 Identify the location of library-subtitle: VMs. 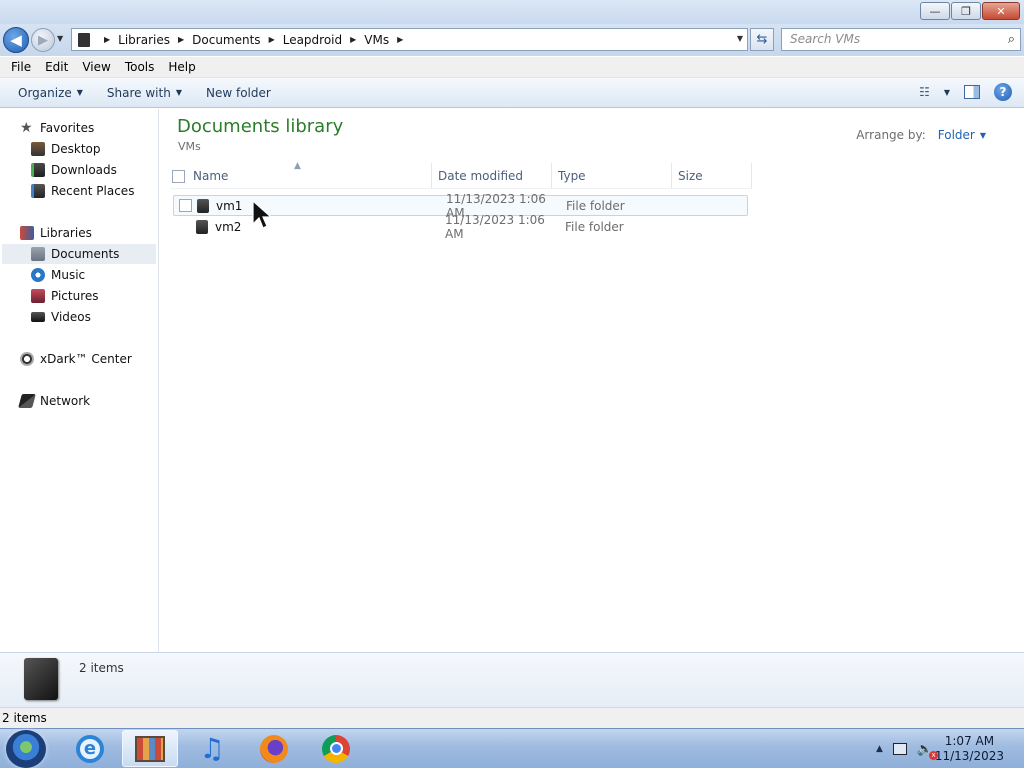
(189, 146).